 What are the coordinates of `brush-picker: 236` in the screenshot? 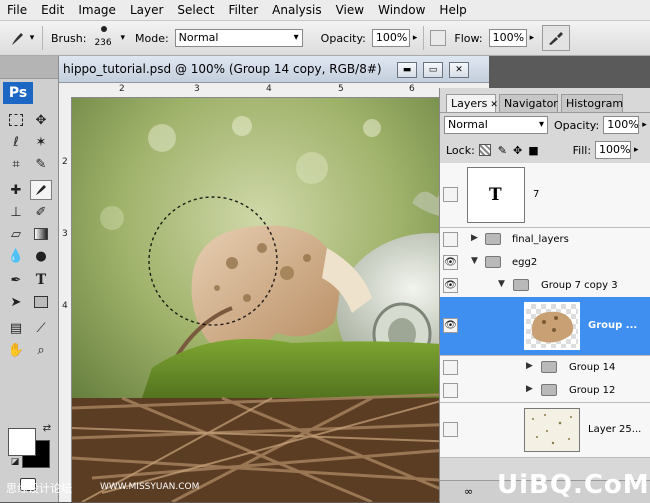 It's located at (105, 38).